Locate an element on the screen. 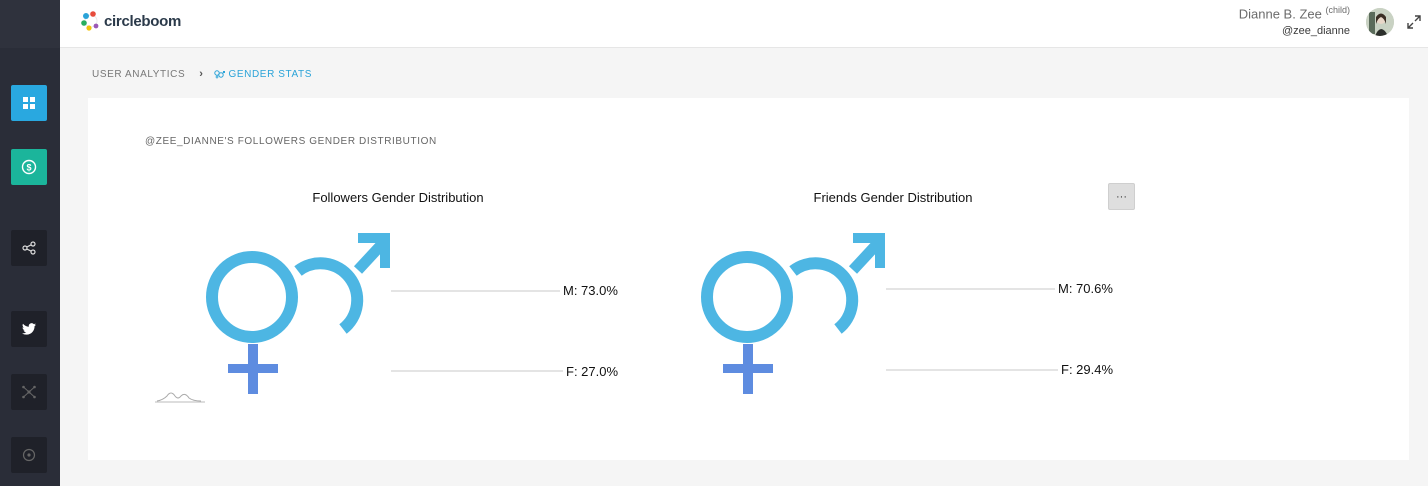 The height and width of the screenshot is (486, 1428). expand-icon is located at coordinates (1414, 22).